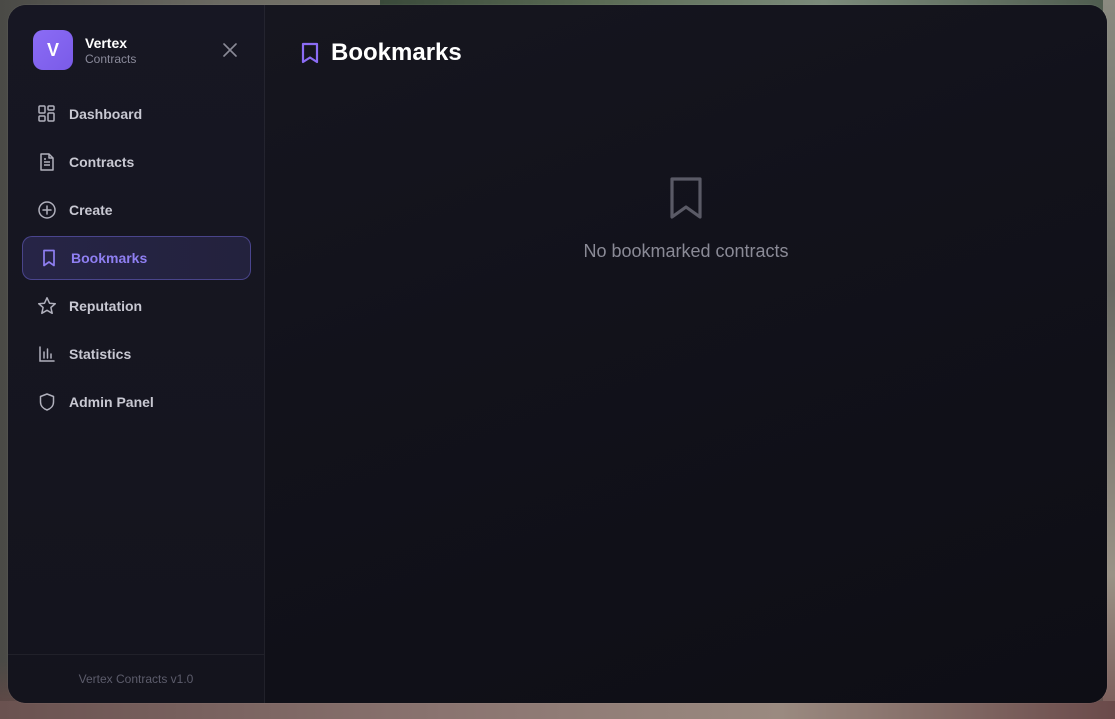 This screenshot has height=719, width=1115. I want to click on close-button, so click(230, 50).